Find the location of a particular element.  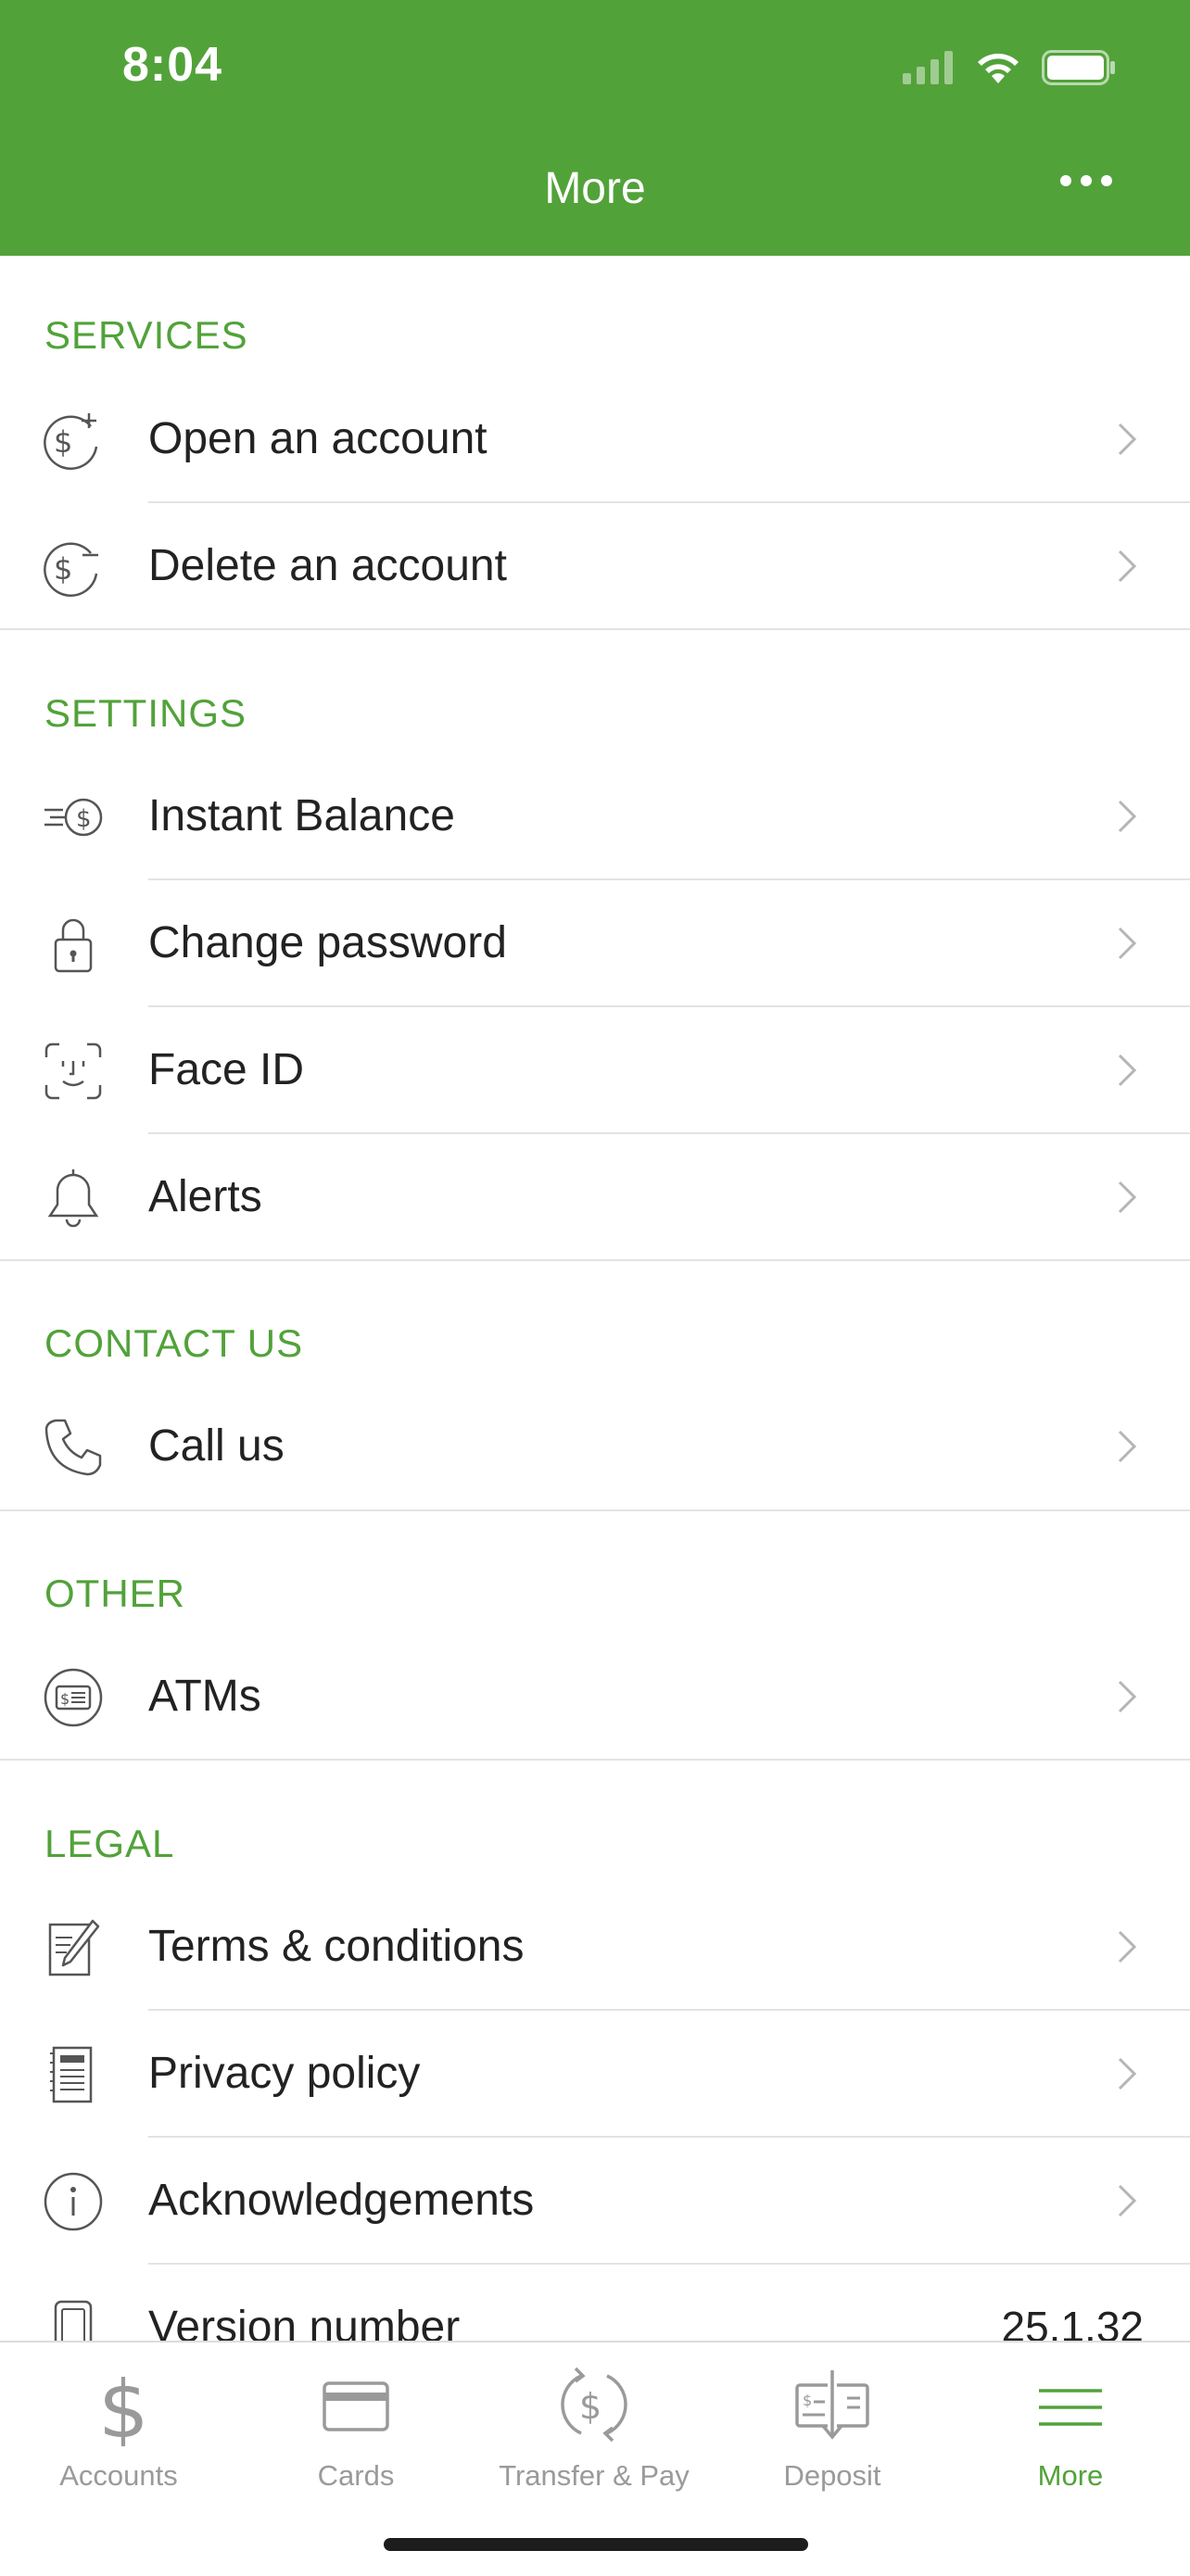

edit-document-icon is located at coordinates (74, 1948).